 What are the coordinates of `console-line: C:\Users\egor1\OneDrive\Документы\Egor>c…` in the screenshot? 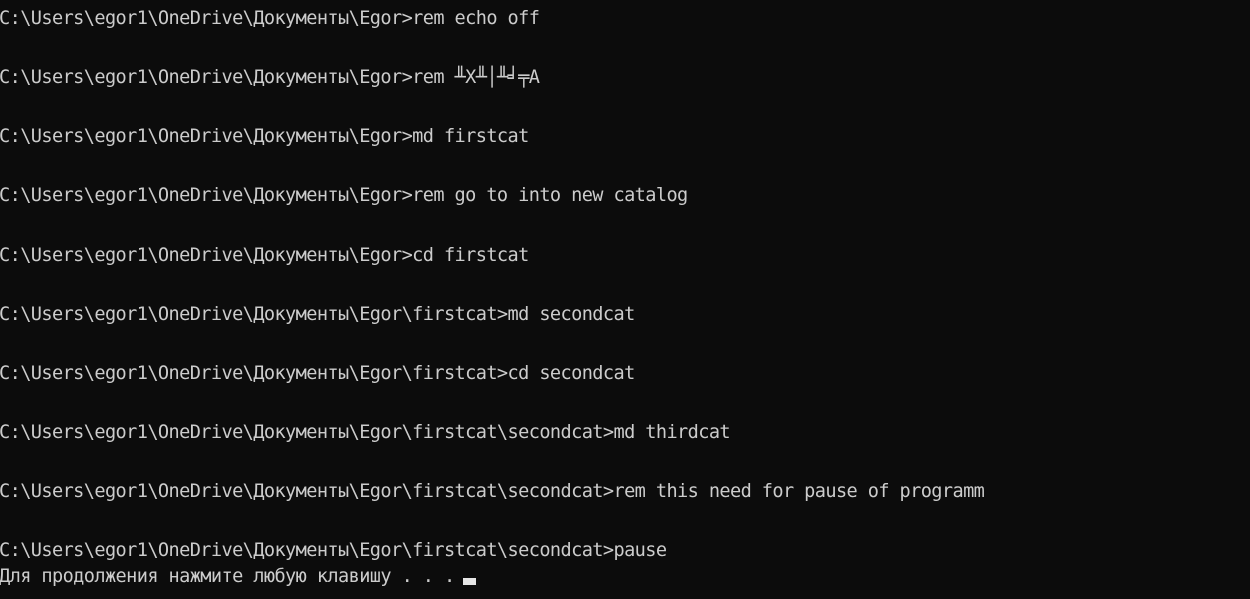 It's located at (264, 255).